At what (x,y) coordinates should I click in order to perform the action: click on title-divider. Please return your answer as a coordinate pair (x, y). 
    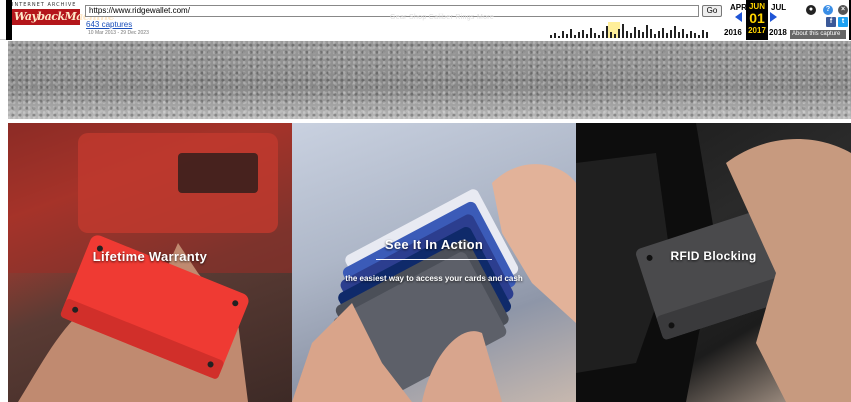
    Looking at the image, I should click on (434, 259).